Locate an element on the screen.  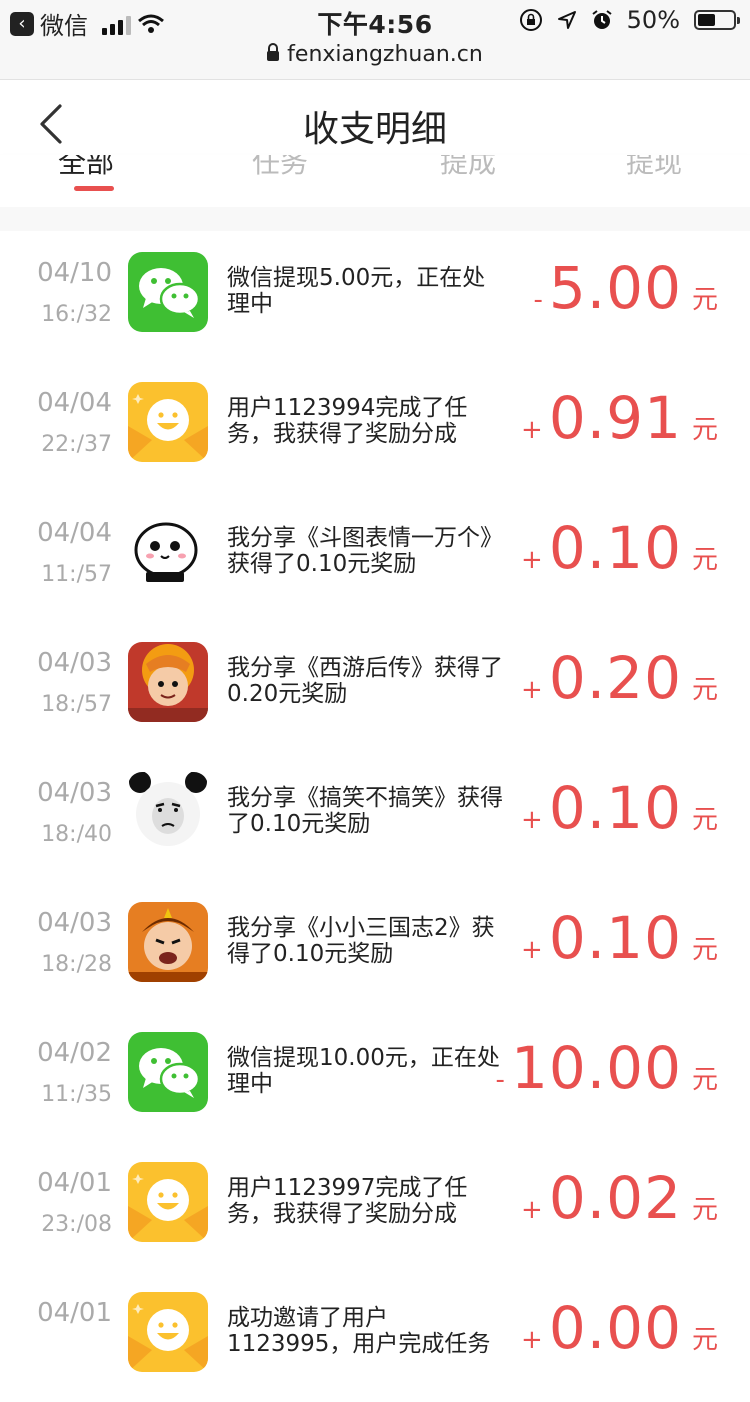
panda-meme-icon is located at coordinates (168, 812).